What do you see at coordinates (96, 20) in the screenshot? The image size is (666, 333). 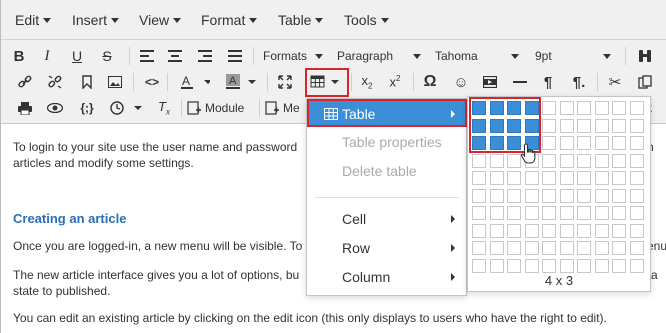 I see `menu-insert: Insert` at bounding box center [96, 20].